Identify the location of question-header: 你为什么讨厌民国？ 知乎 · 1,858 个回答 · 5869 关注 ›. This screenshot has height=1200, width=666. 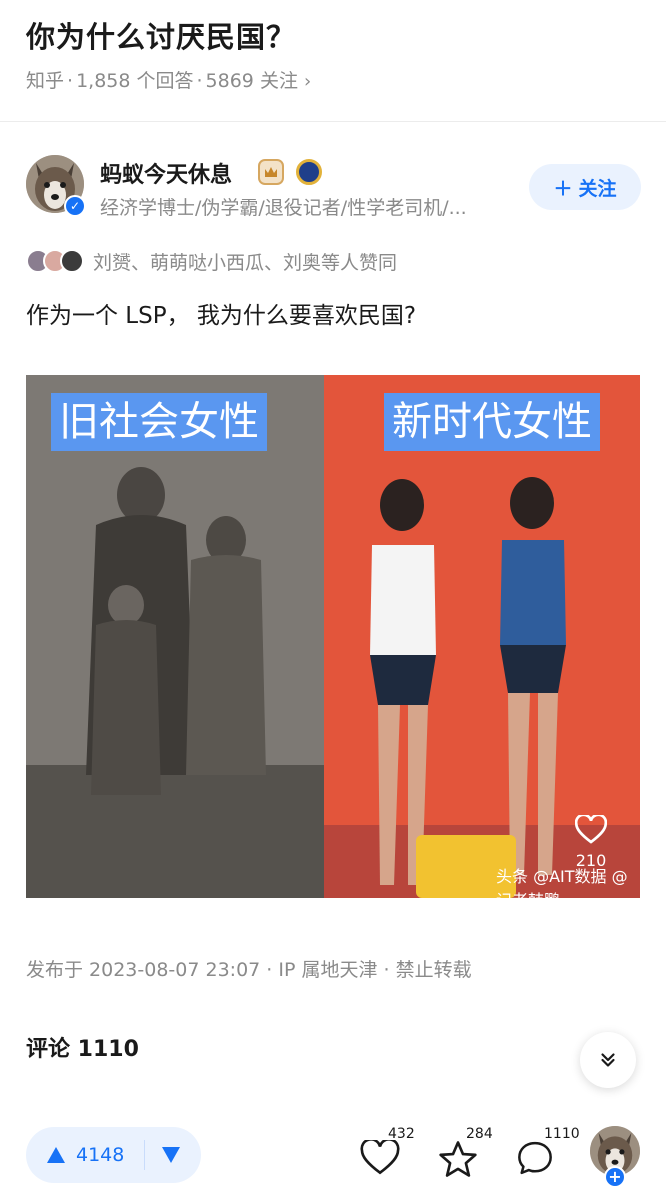
(333, 61).